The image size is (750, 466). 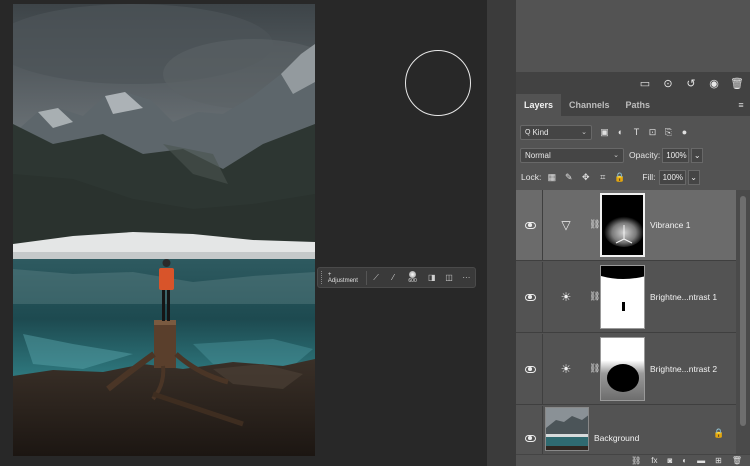 I want to click on opacity-label: Opacity:, so click(x=645, y=155).